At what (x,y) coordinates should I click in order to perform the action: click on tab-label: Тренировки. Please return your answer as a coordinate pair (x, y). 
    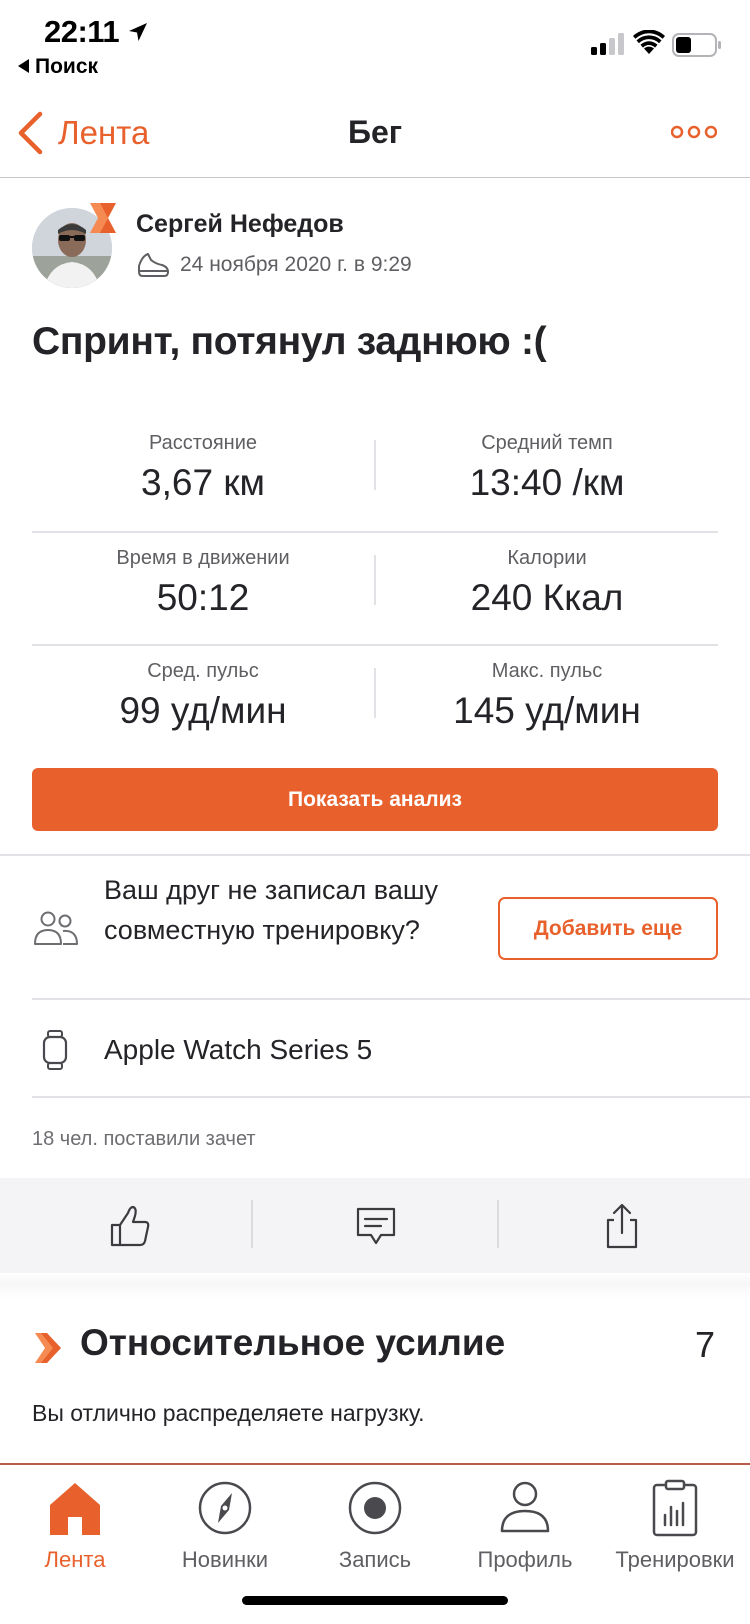
    Looking at the image, I should click on (675, 1559).